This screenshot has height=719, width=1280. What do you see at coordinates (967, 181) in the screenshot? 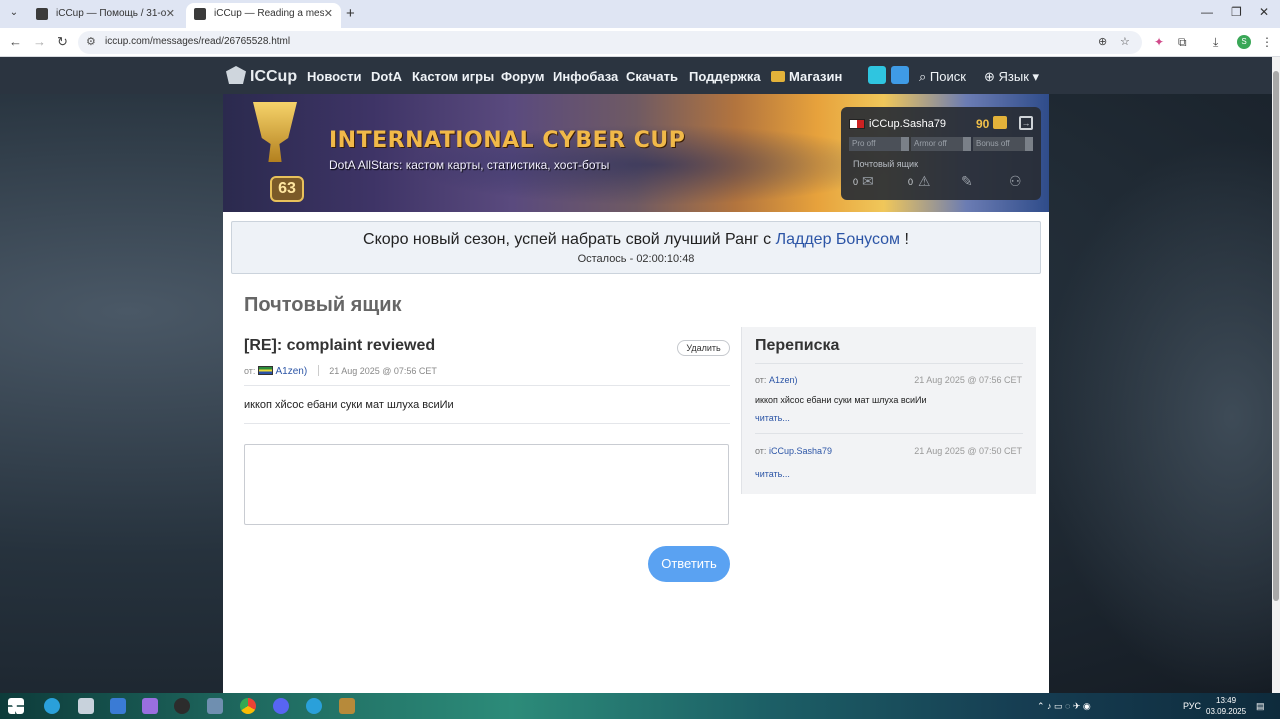
I see `wrench-icon: ✎` at bounding box center [967, 181].